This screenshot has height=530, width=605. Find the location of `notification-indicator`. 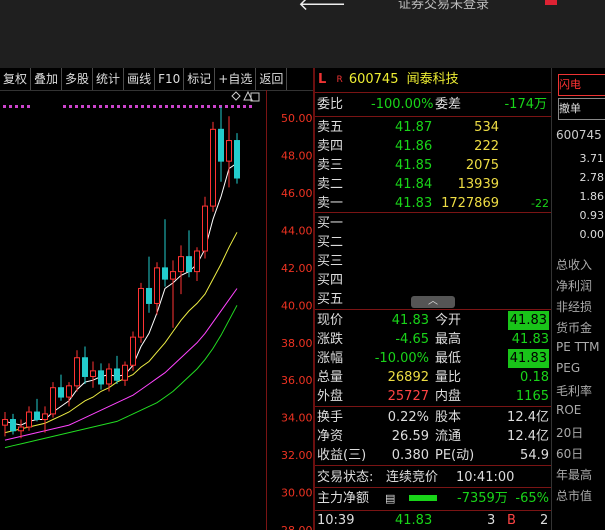

notification-indicator is located at coordinates (551, 2).